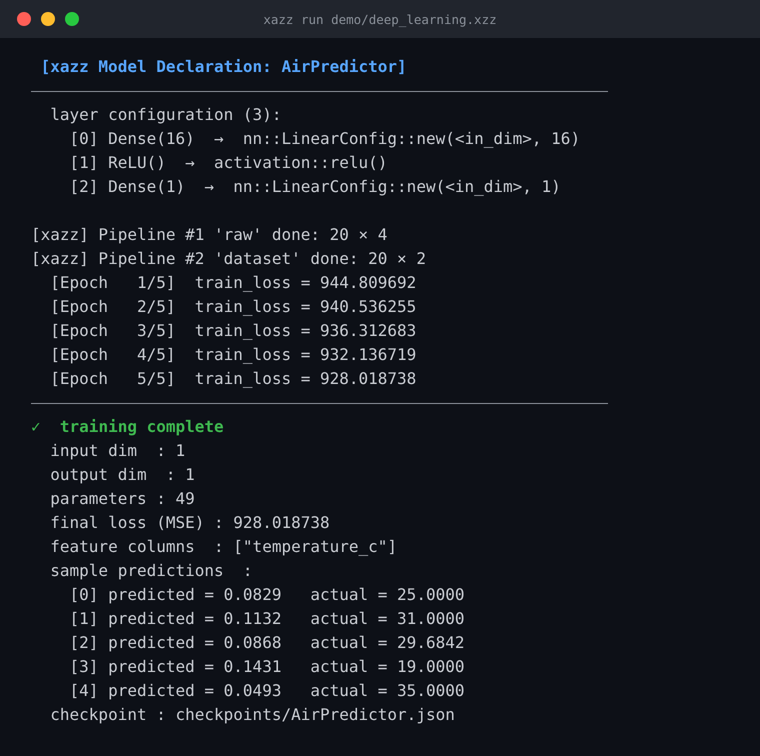  What do you see at coordinates (122, 499) in the screenshot?
I see `output-line: parameters : 49` at bounding box center [122, 499].